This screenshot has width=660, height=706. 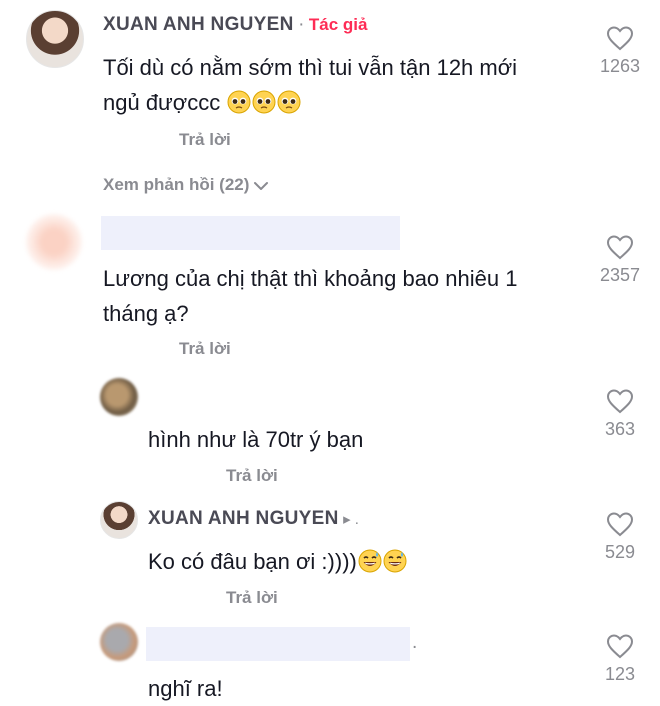 I want to click on reply-header: XUAN ANH NGUYEN ▸ ., so click(x=253, y=519).